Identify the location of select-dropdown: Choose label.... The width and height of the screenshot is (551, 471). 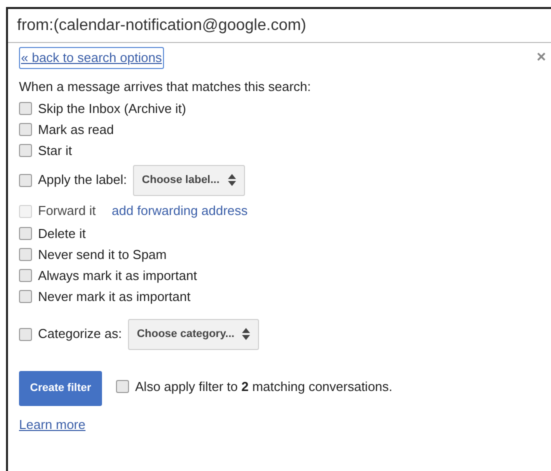
(188, 180).